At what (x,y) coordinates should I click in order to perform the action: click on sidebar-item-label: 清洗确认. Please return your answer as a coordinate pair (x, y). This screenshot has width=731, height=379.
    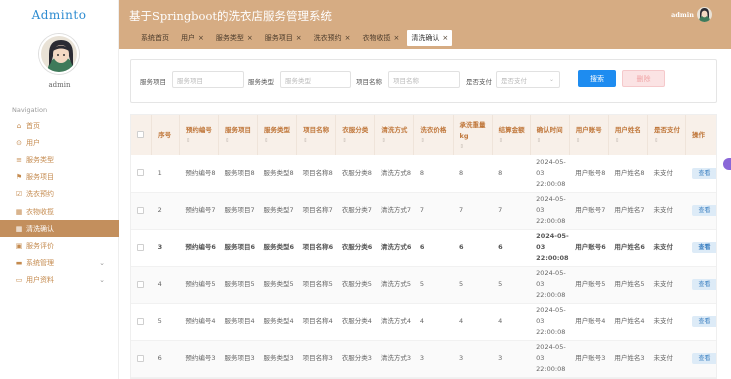
    Looking at the image, I should click on (40, 228).